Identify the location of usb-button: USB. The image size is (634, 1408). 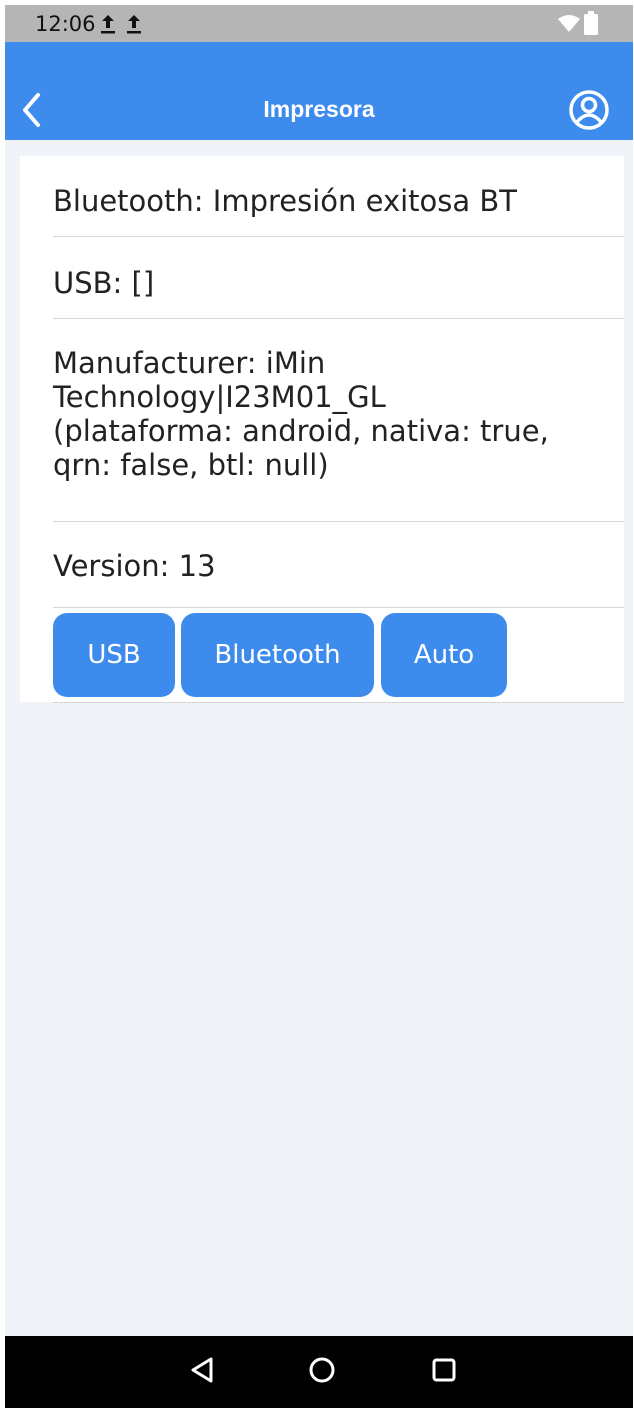
(114, 655).